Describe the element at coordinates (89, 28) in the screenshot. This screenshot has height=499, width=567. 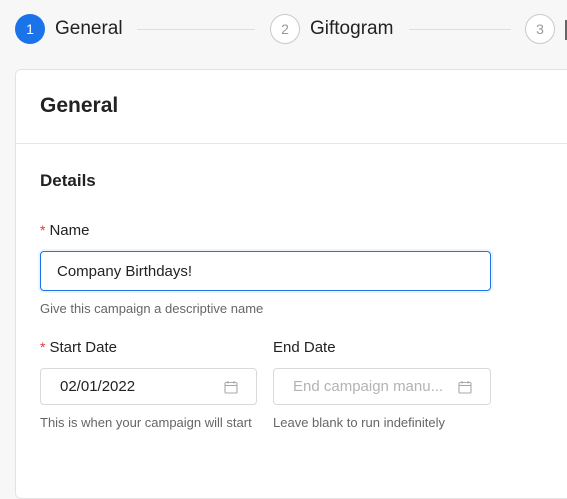
I see `step-label-general: General` at that location.